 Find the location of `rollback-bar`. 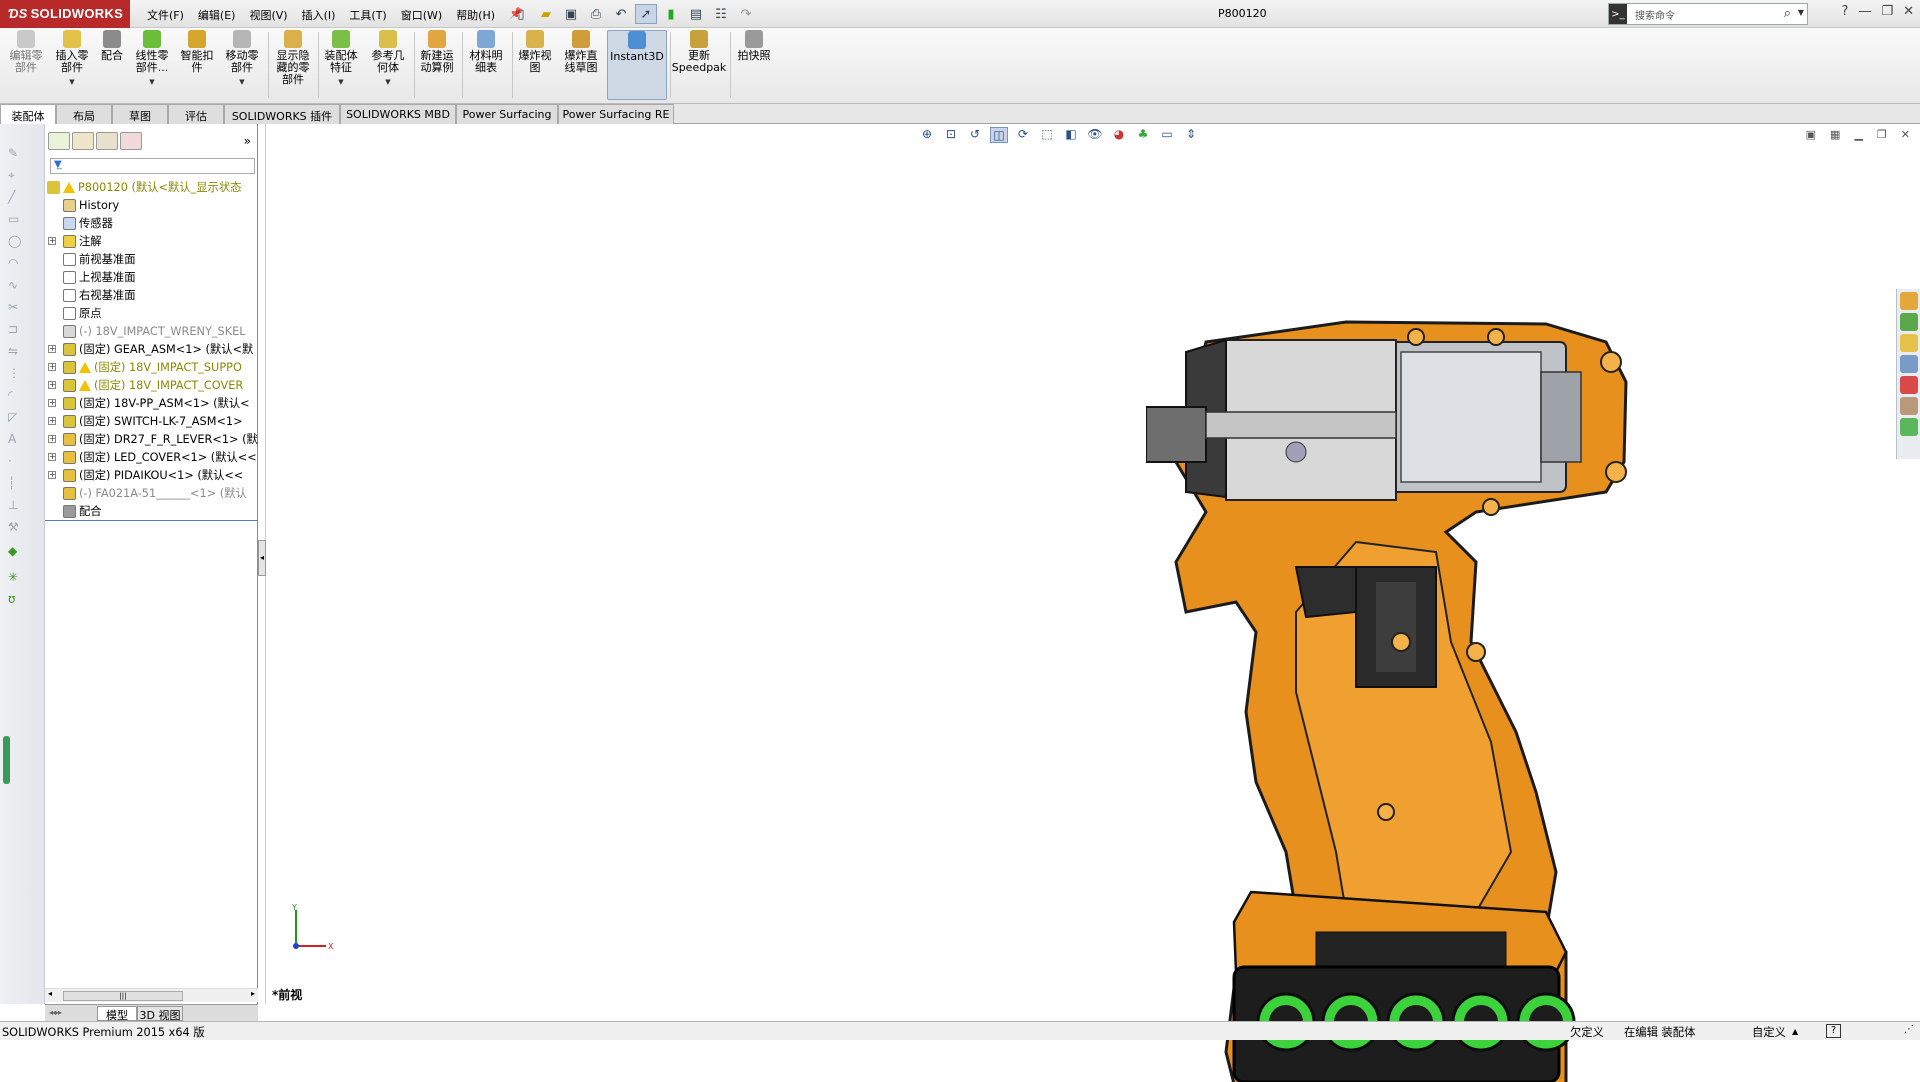

rollback-bar is located at coordinates (151, 520).